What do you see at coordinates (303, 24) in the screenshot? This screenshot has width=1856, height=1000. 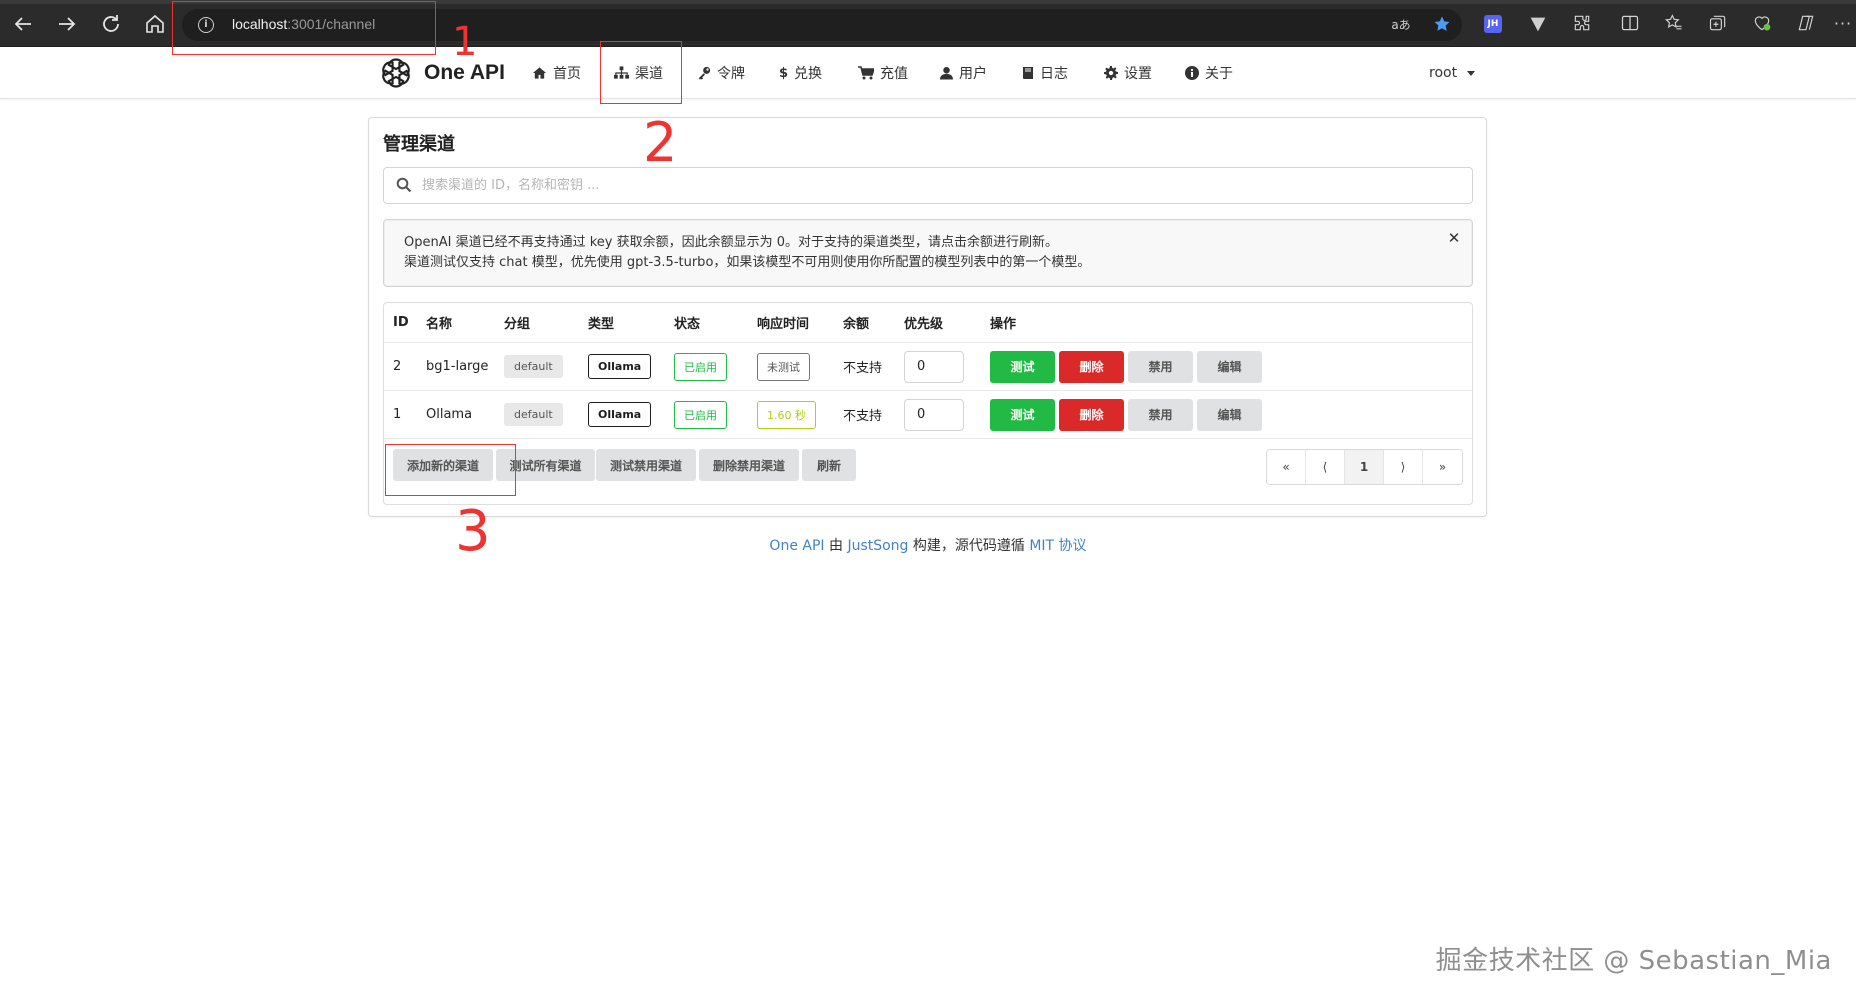 I see `url-text: localhost:3001/channel` at bounding box center [303, 24].